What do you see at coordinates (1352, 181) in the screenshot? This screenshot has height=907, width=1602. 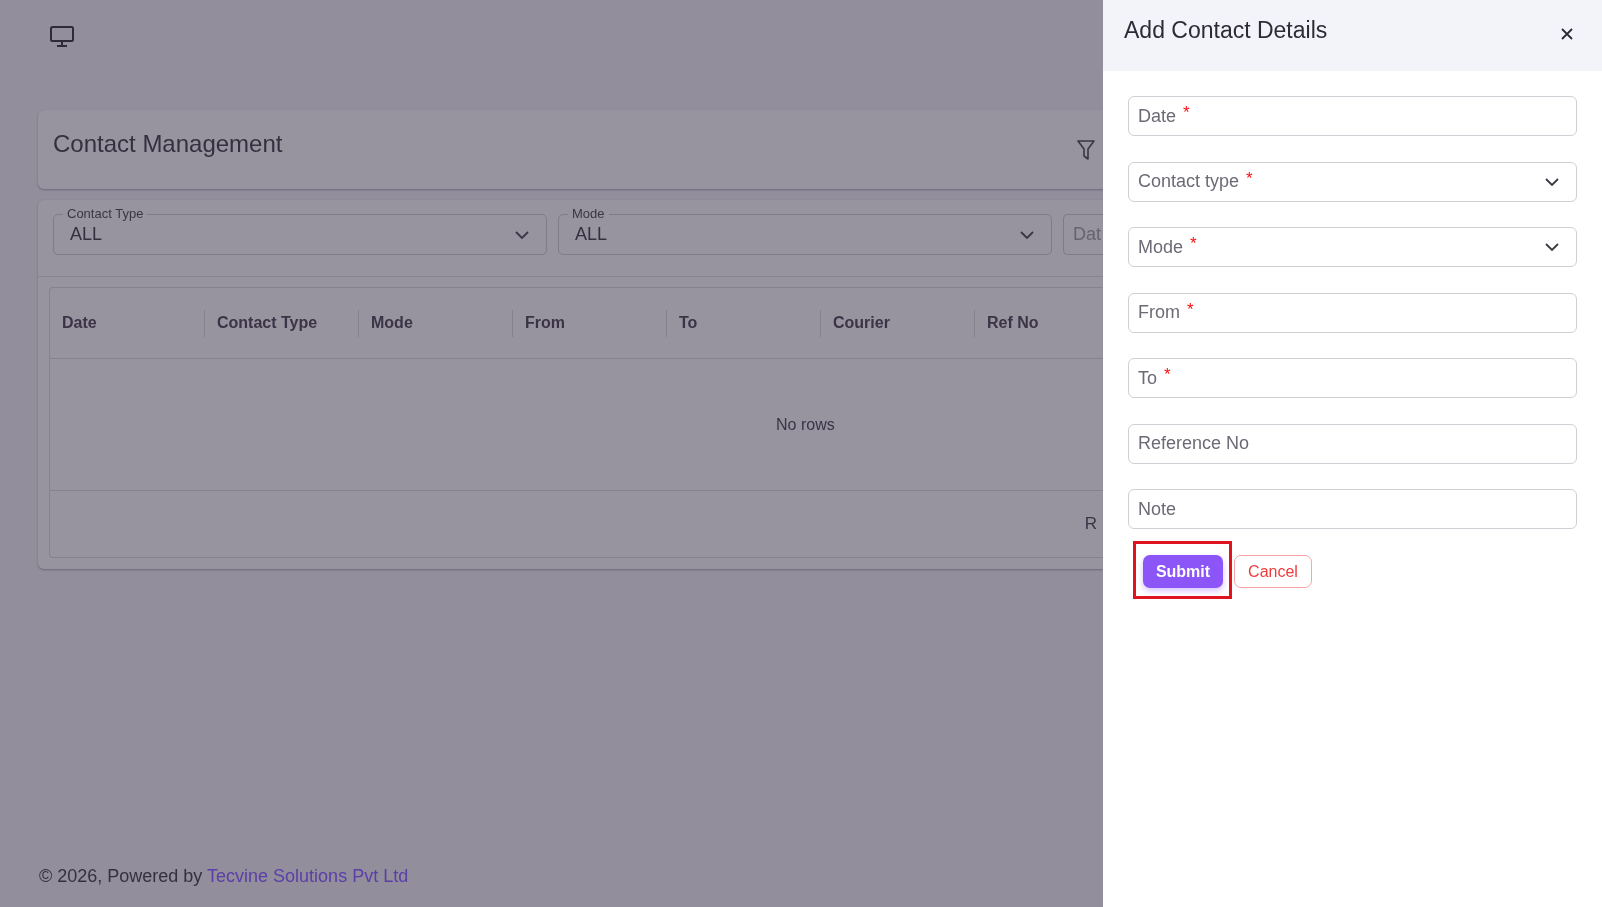 I see `select-field: Contact type *` at bounding box center [1352, 181].